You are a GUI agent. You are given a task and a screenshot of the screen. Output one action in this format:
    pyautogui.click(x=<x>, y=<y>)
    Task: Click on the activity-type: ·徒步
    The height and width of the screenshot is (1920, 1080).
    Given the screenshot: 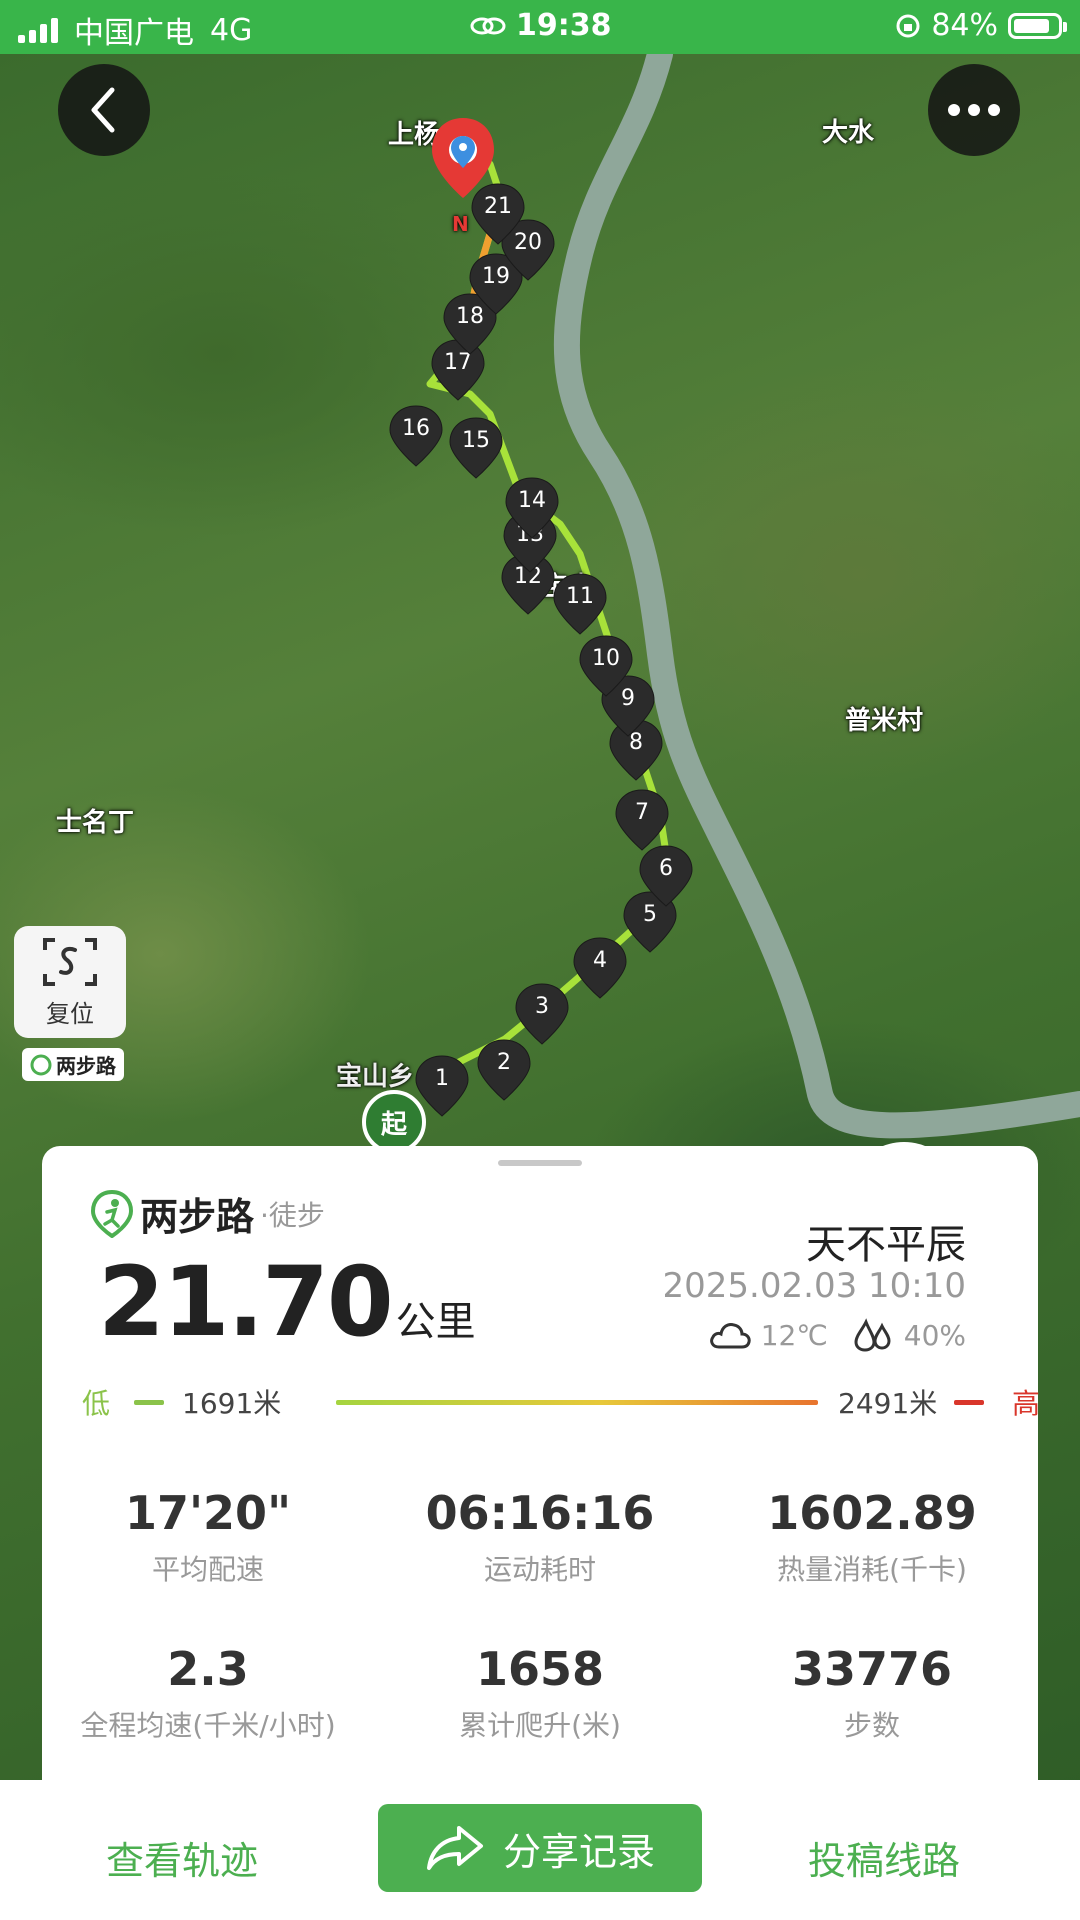 What is the action you would take?
    pyautogui.click(x=292, y=1215)
    